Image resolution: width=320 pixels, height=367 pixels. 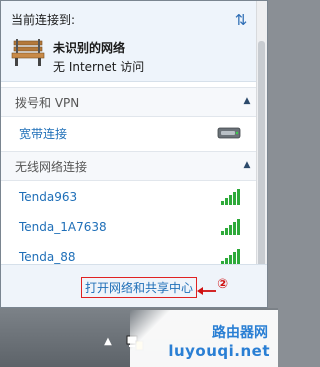 What do you see at coordinates (28, 52) in the screenshot?
I see `network-bench-icon` at bounding box center [28, 52].